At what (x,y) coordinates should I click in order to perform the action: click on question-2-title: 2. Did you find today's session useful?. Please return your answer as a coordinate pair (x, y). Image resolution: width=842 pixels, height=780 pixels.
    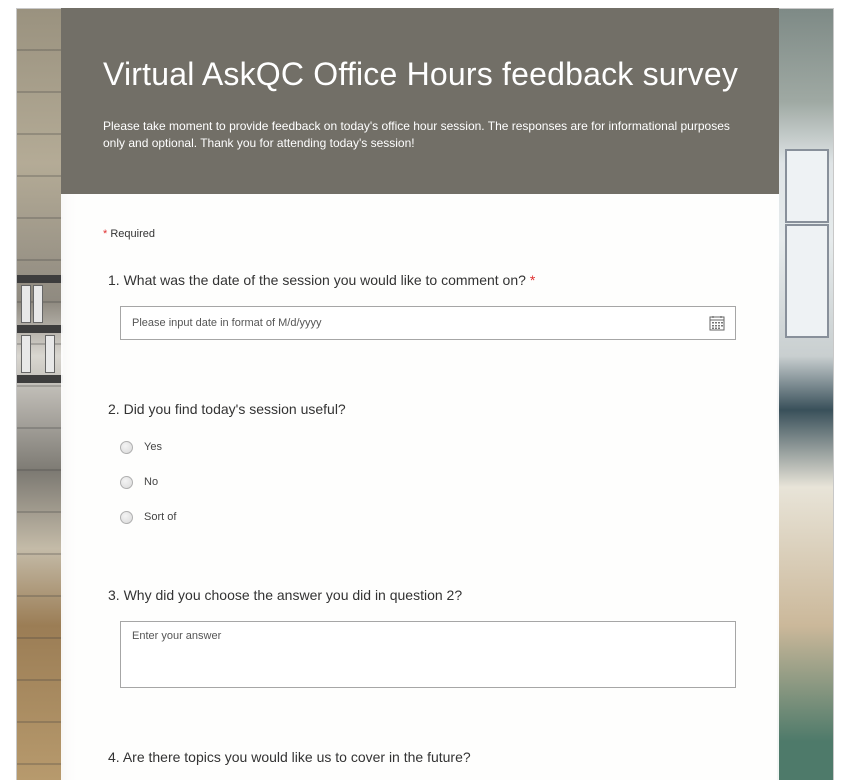
    Looking at the image, I should click on (227, 409).